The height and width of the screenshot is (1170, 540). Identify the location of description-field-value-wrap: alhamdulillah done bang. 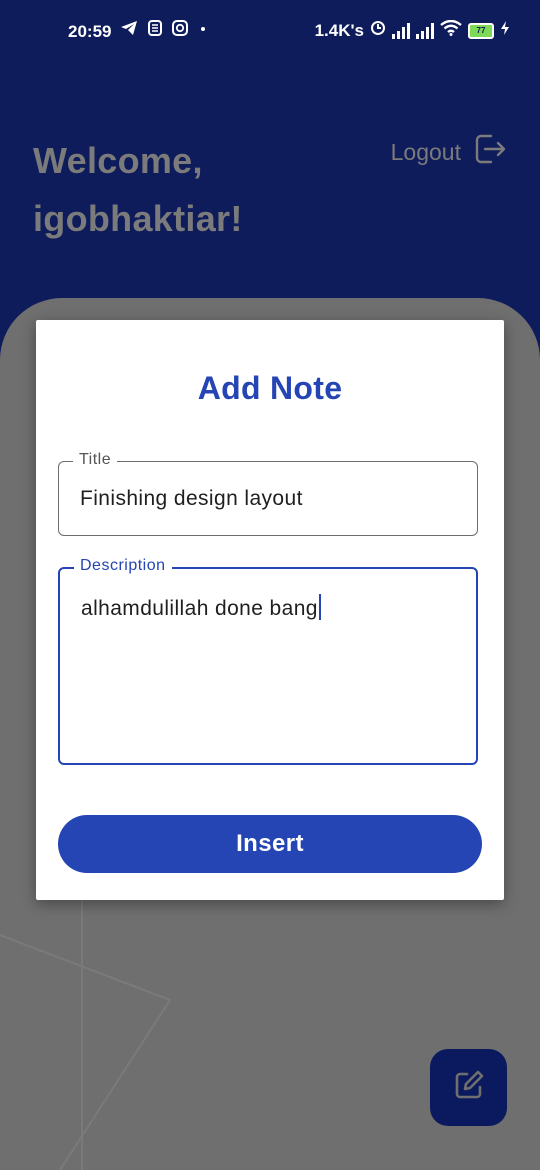
(201, 607).